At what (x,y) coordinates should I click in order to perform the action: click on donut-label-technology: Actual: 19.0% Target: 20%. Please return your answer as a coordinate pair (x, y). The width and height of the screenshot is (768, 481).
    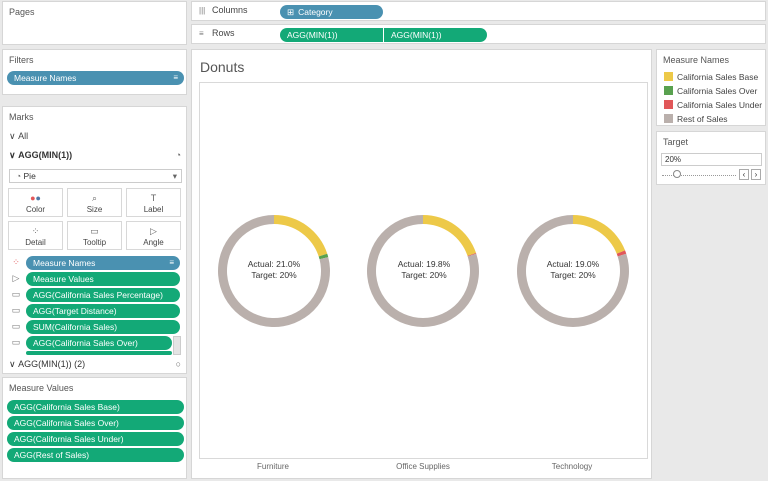
    Looking at the image, I should click on (573, 270).